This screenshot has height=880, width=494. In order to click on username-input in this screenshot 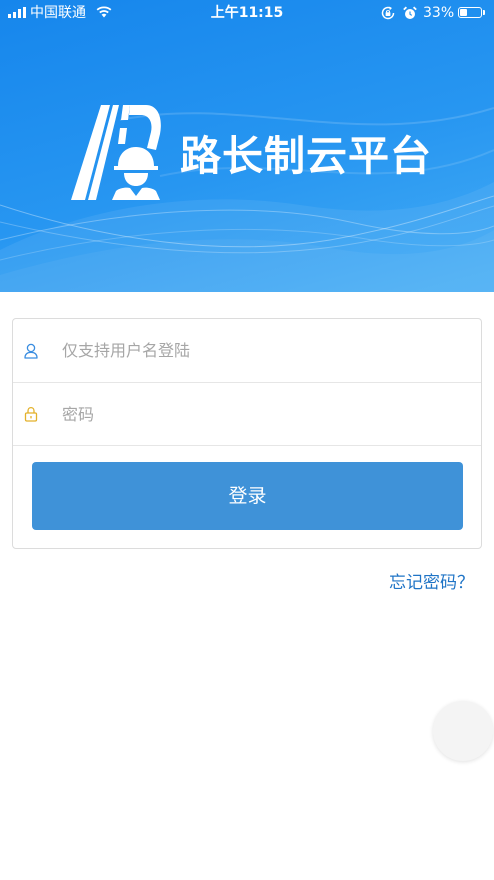, I will do `click(262, 350)`.